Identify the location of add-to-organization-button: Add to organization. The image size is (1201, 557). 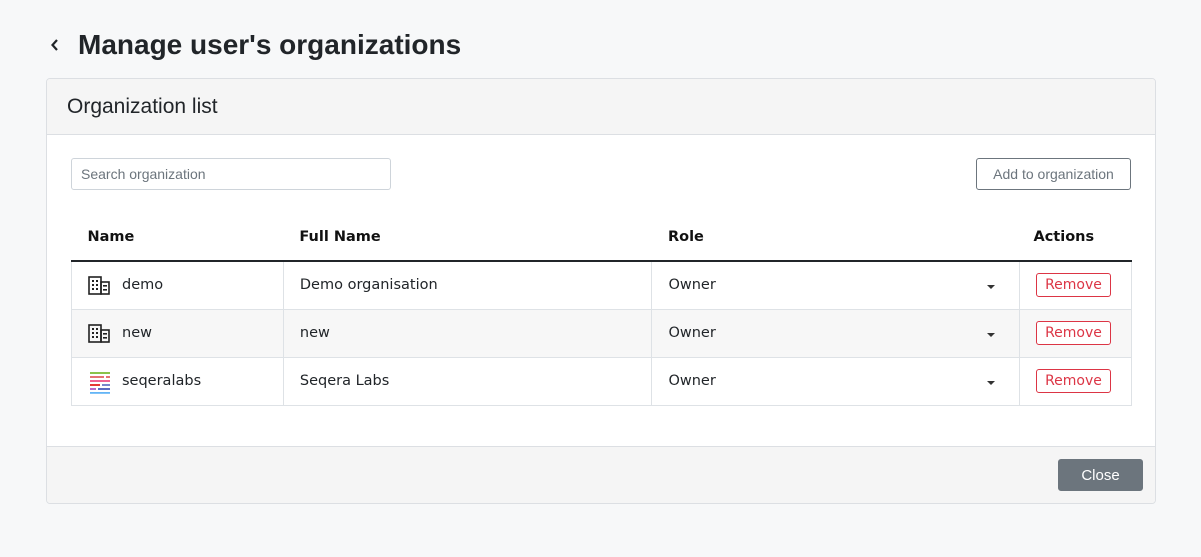
(1053, 174).